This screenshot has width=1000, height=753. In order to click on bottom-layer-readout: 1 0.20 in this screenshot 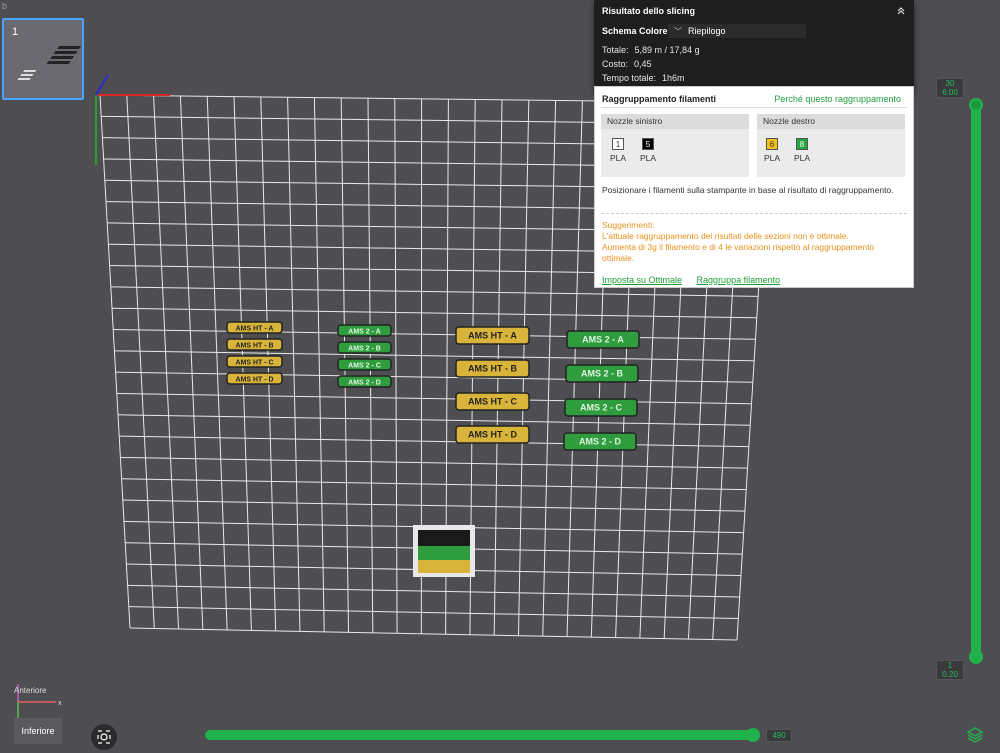, I will do `click(950, 670)`.